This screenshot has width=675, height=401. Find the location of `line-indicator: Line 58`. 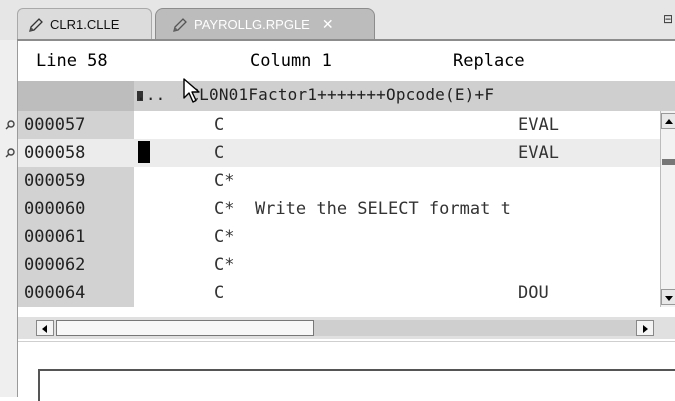

line-indicator: Line 58 is located at coordinates (72, 61).